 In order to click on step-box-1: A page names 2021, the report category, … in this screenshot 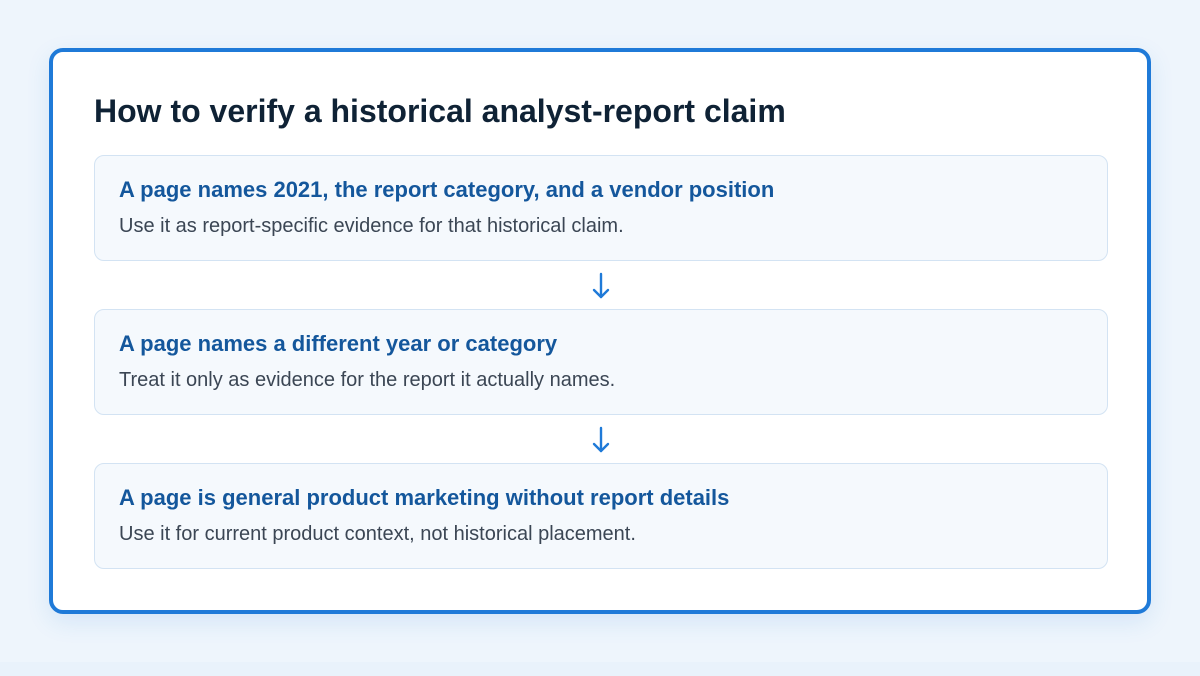, I will do `click(601, 208)`.